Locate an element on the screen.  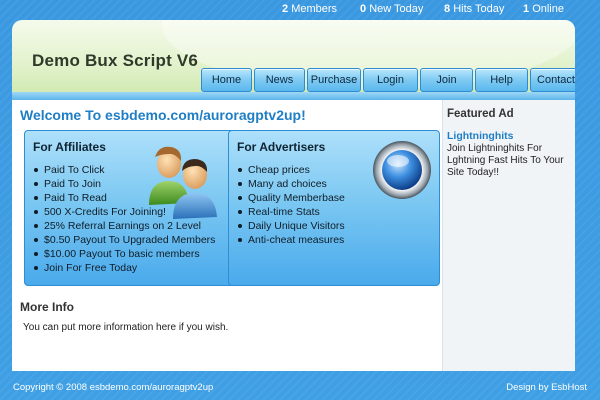
hits-today-count: 8 is located at coordinates (447, 9).